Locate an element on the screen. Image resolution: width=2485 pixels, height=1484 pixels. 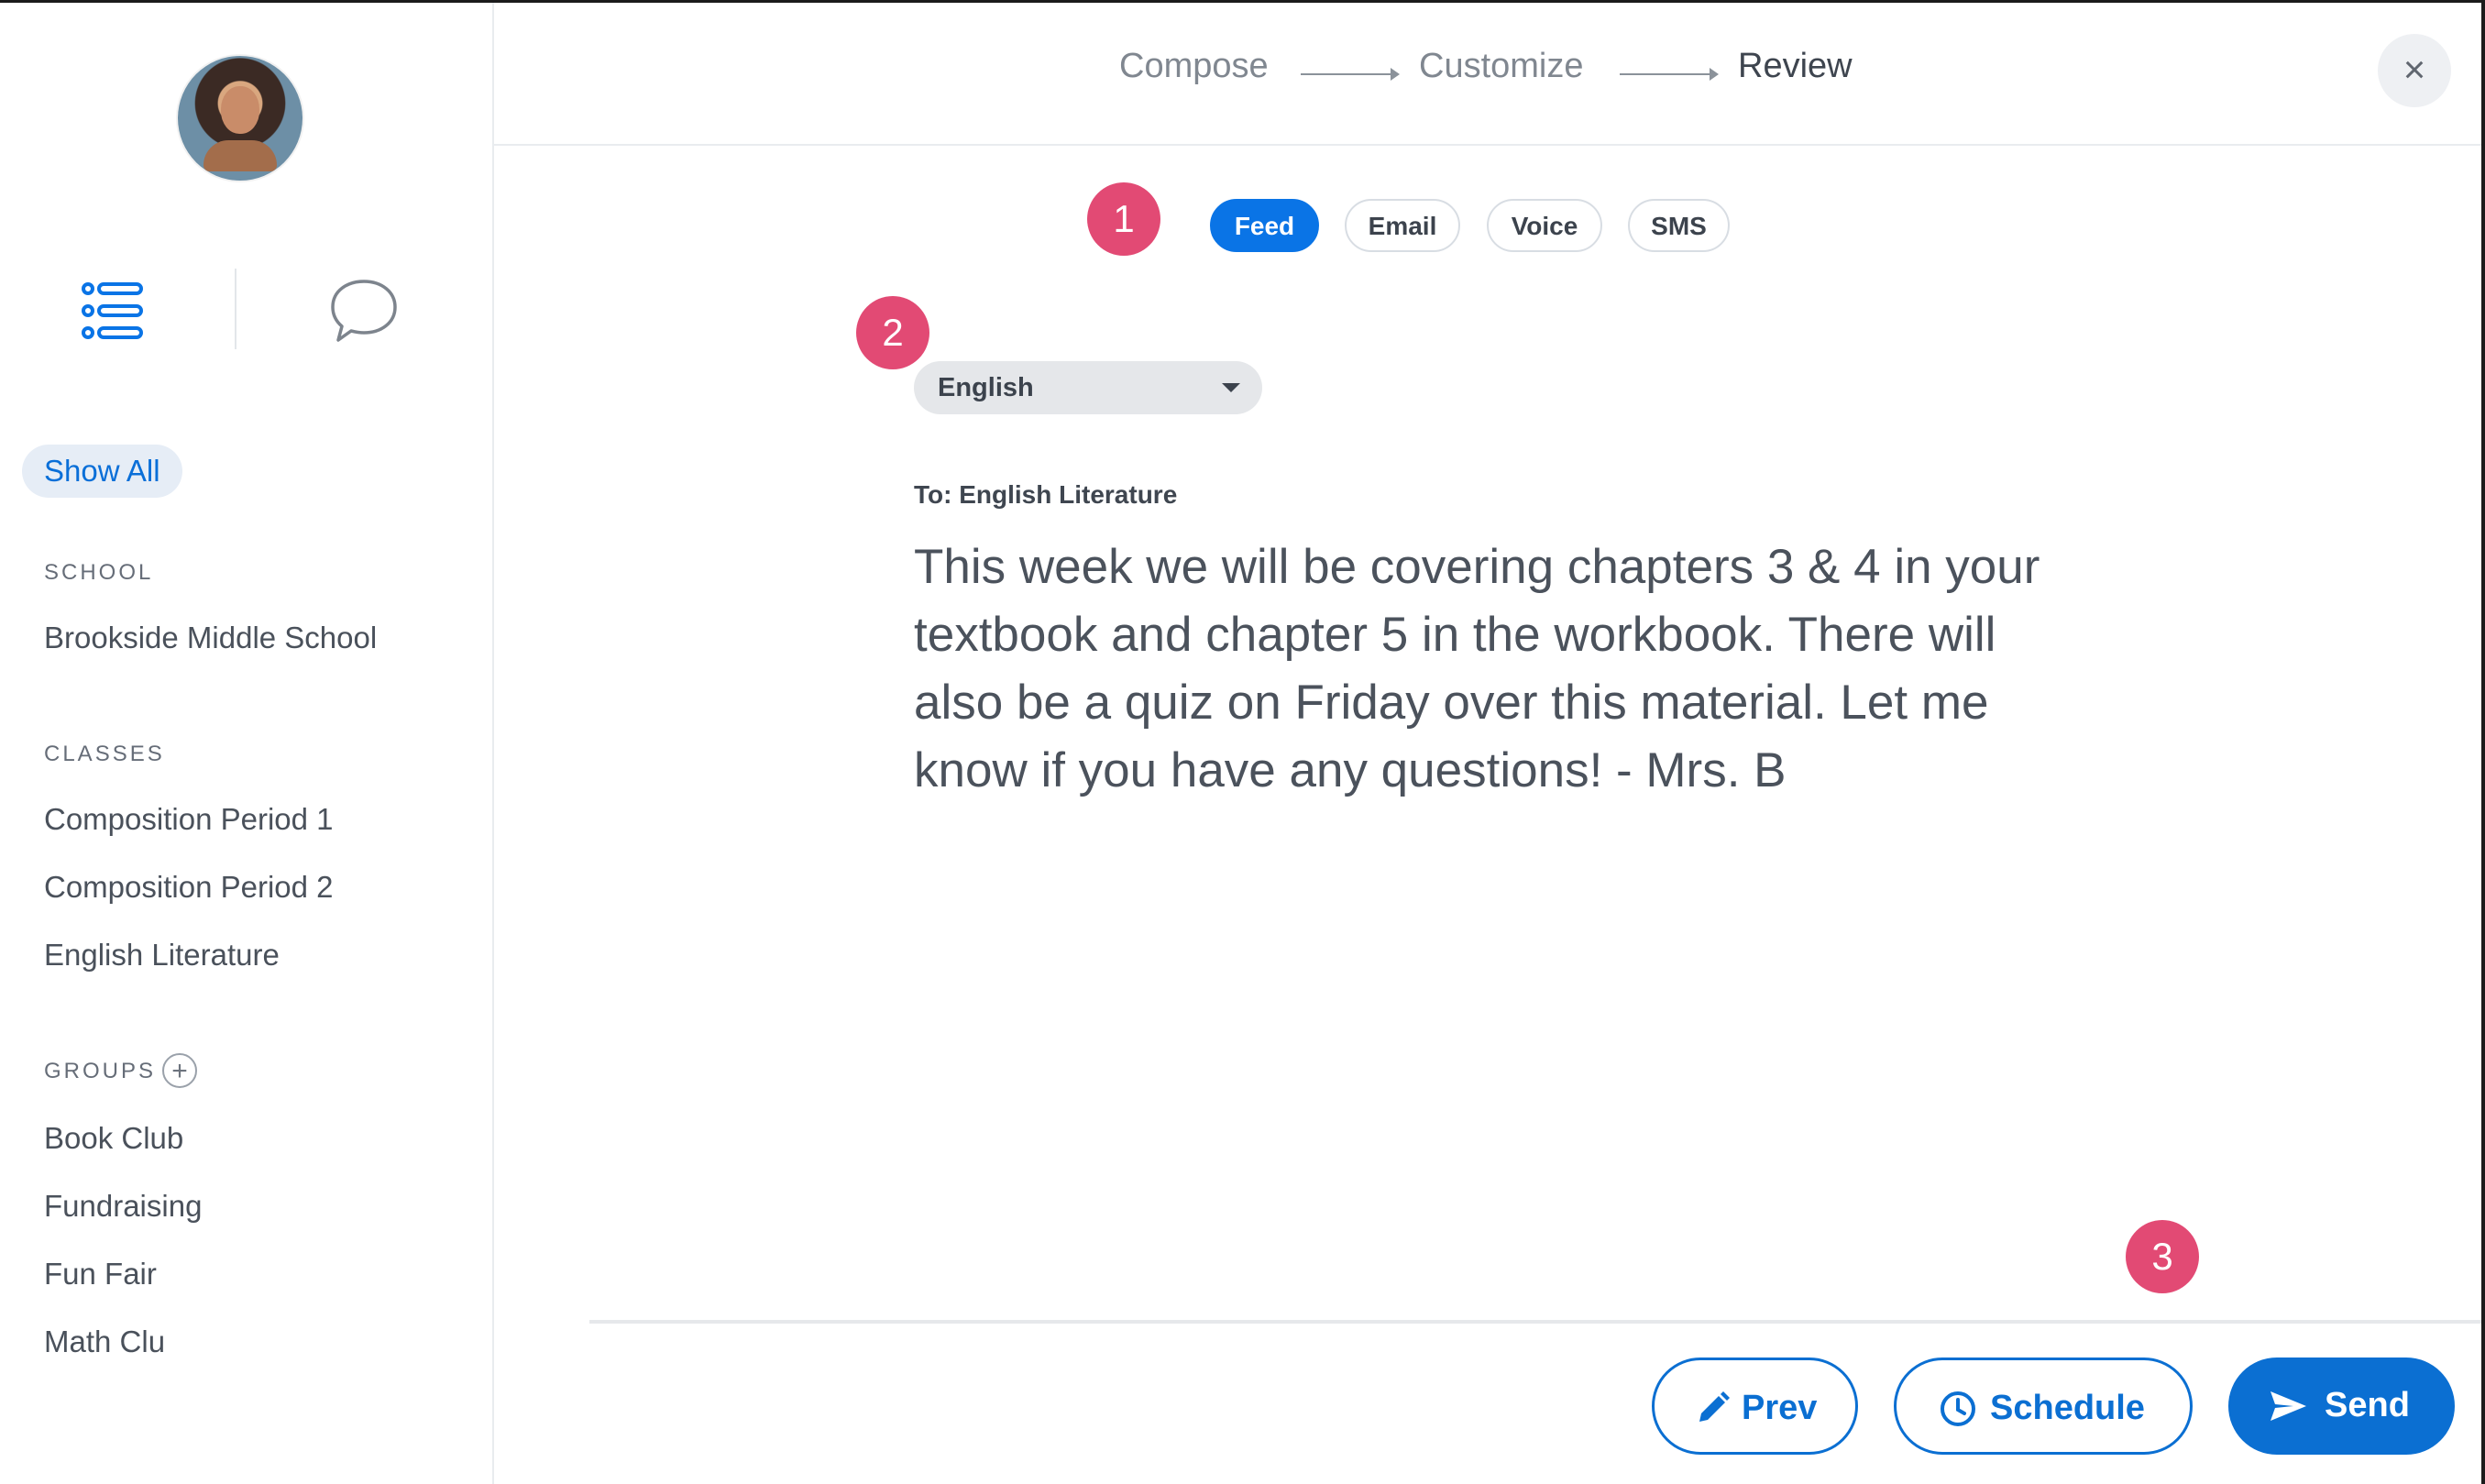
close-button: × is located at coordinates (2414, 70).